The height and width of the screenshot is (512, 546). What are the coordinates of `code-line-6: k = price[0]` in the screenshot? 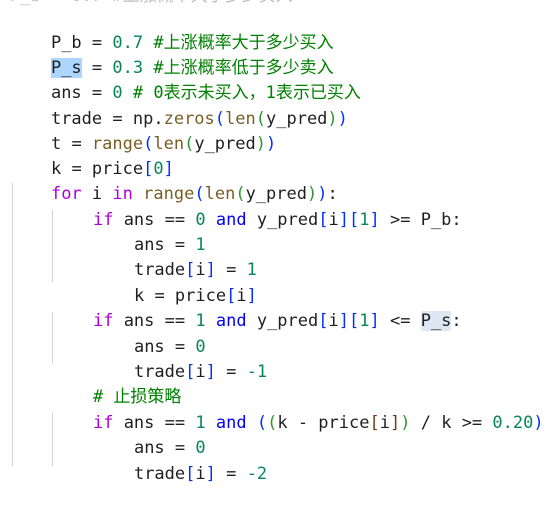 It's located at (92, 155).